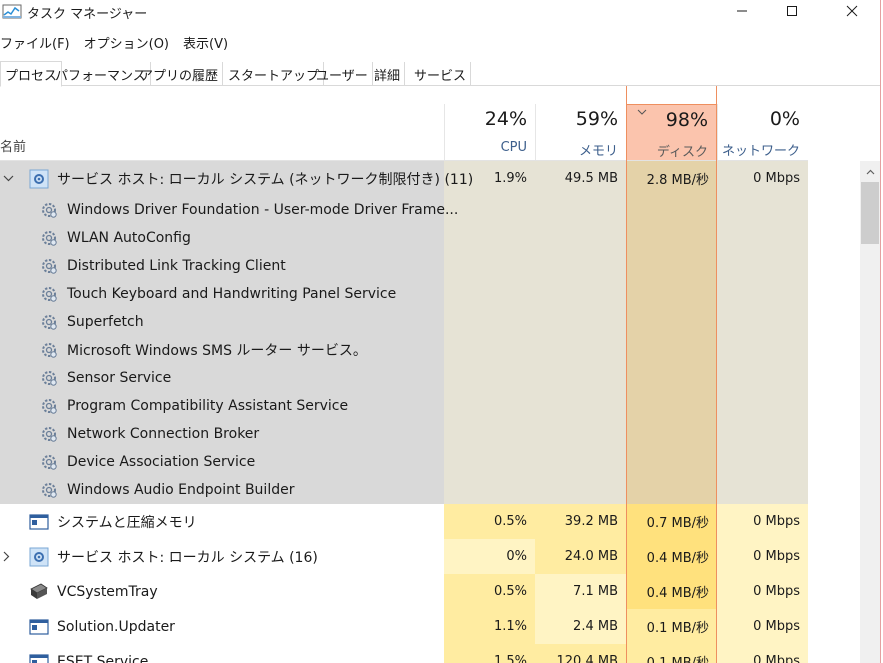  I want to click on tab-startup: スタートアップ, so click(274, 74).